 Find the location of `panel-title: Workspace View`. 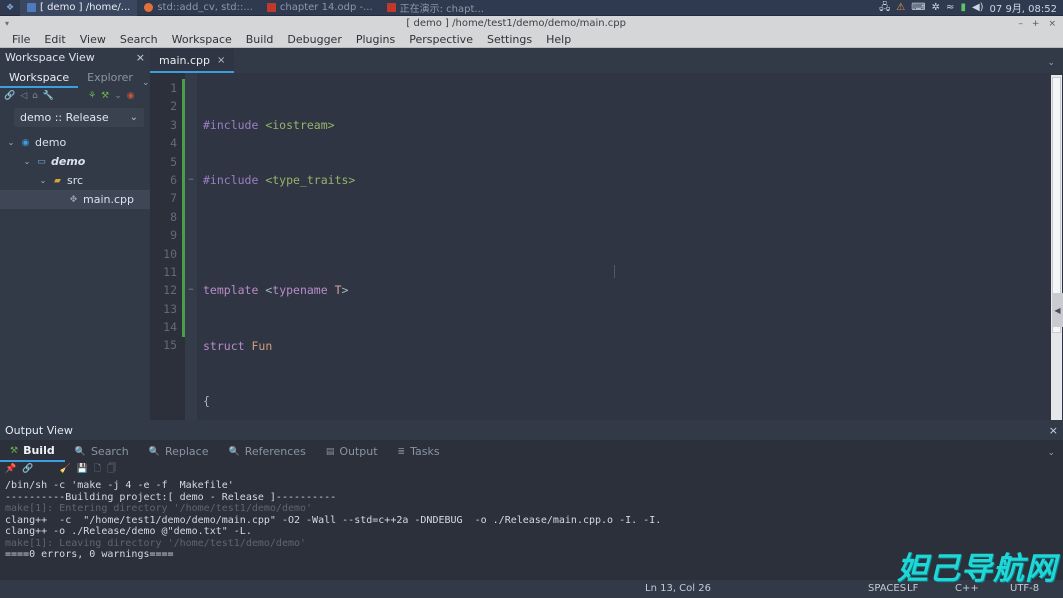

panel-title: Workspace View is located at coordinates (50, 57).